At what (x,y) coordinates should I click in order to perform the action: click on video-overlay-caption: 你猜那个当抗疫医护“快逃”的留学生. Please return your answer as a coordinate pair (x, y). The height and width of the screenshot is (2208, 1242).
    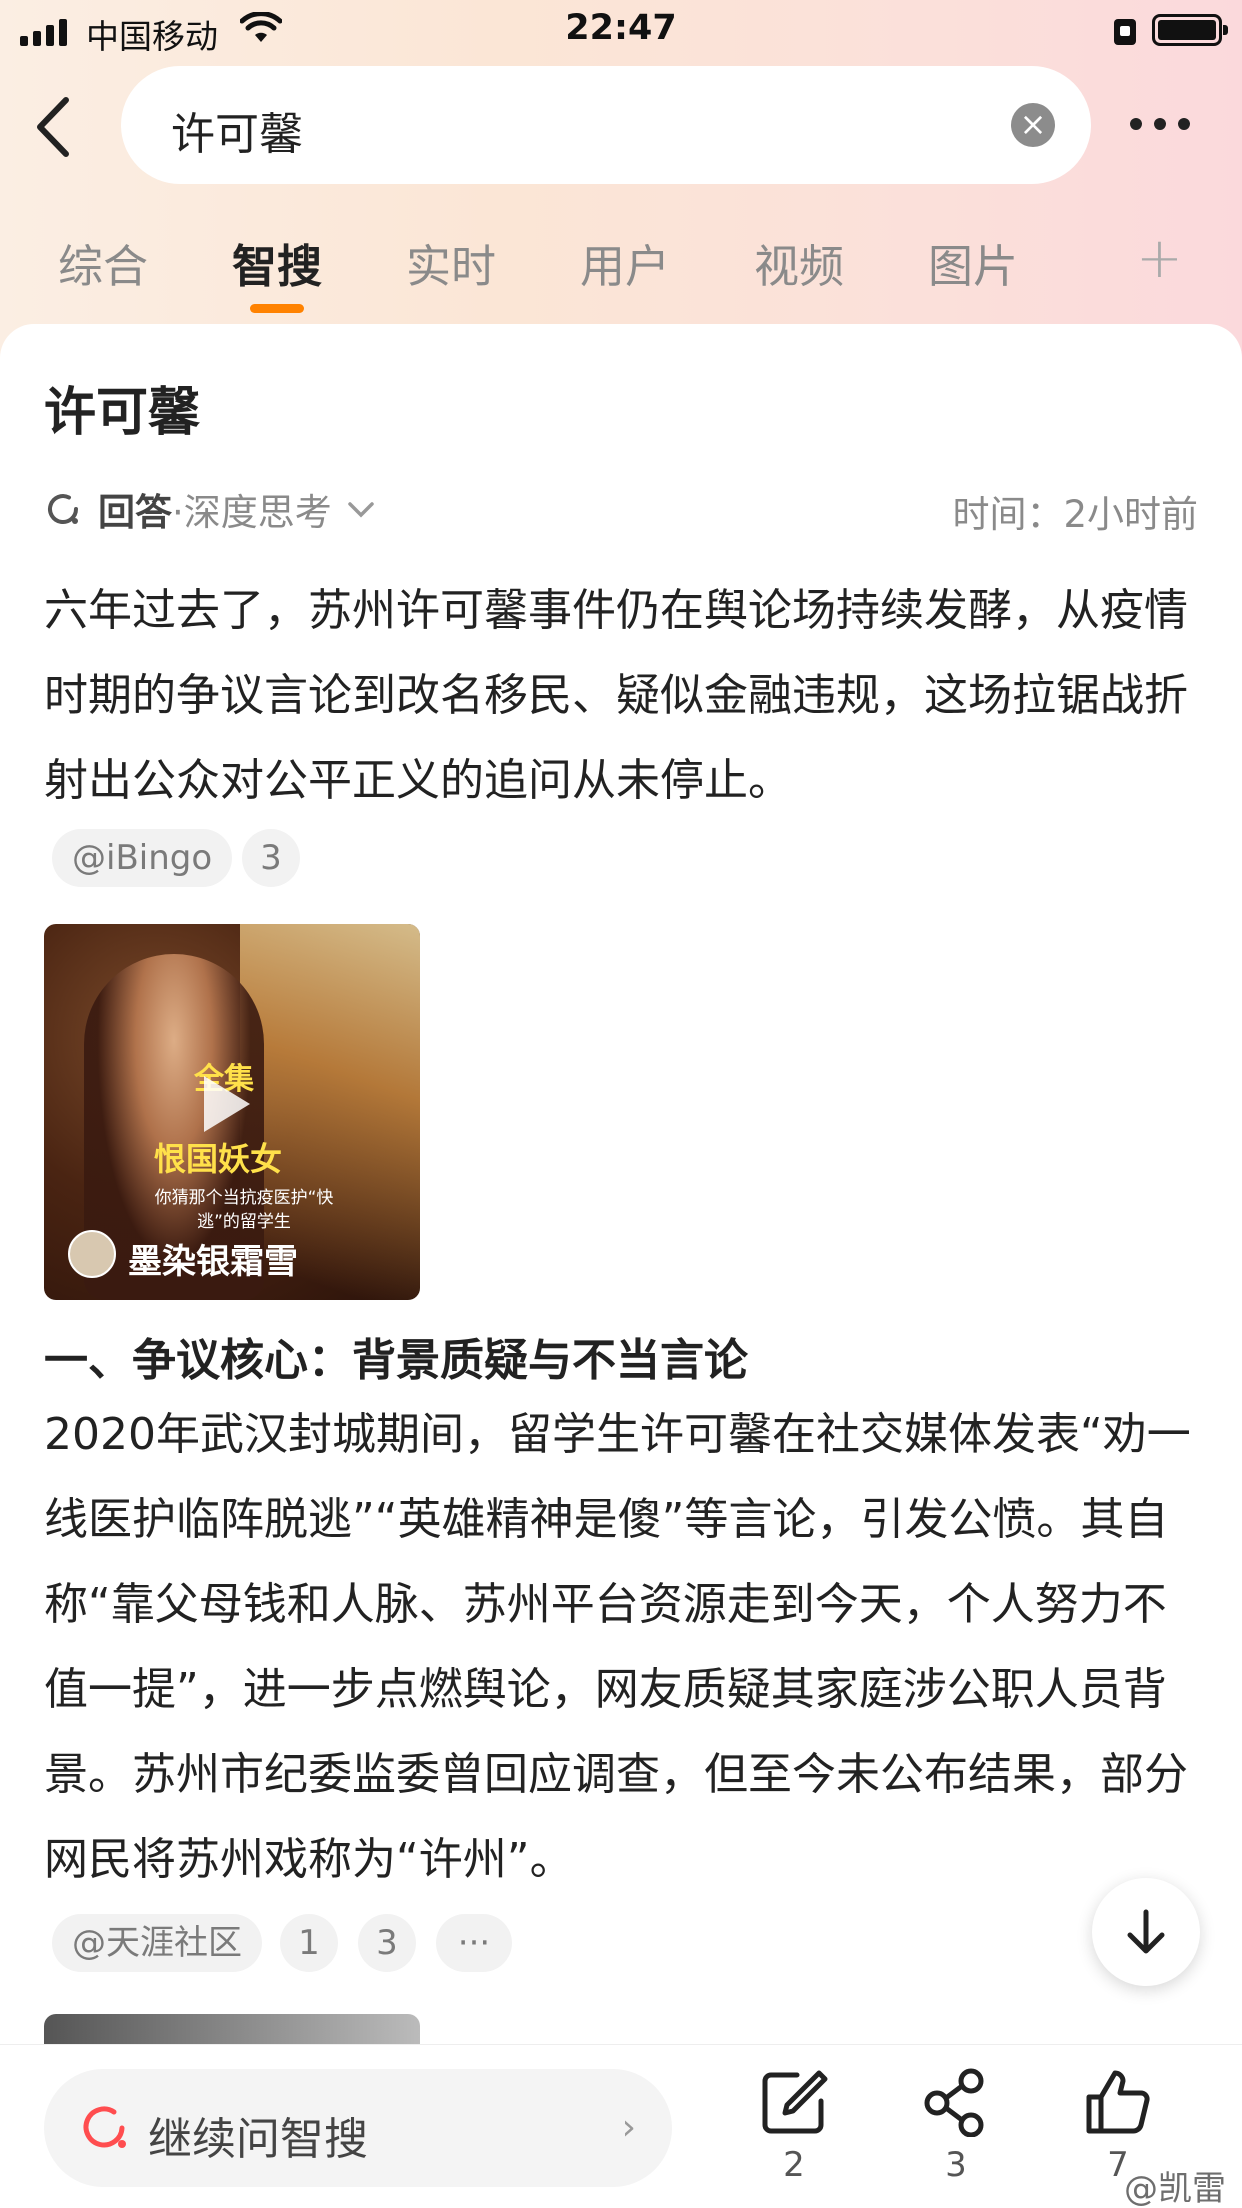
    Looking at the image, I should click on (244, 1210).